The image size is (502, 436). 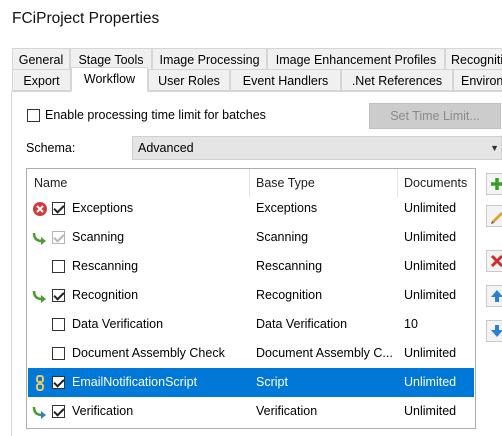 What do you see at coordinates (302, 324) in the screenshot?
I see `stage-base-type: Data Verification` at bounding box center [302, 324].